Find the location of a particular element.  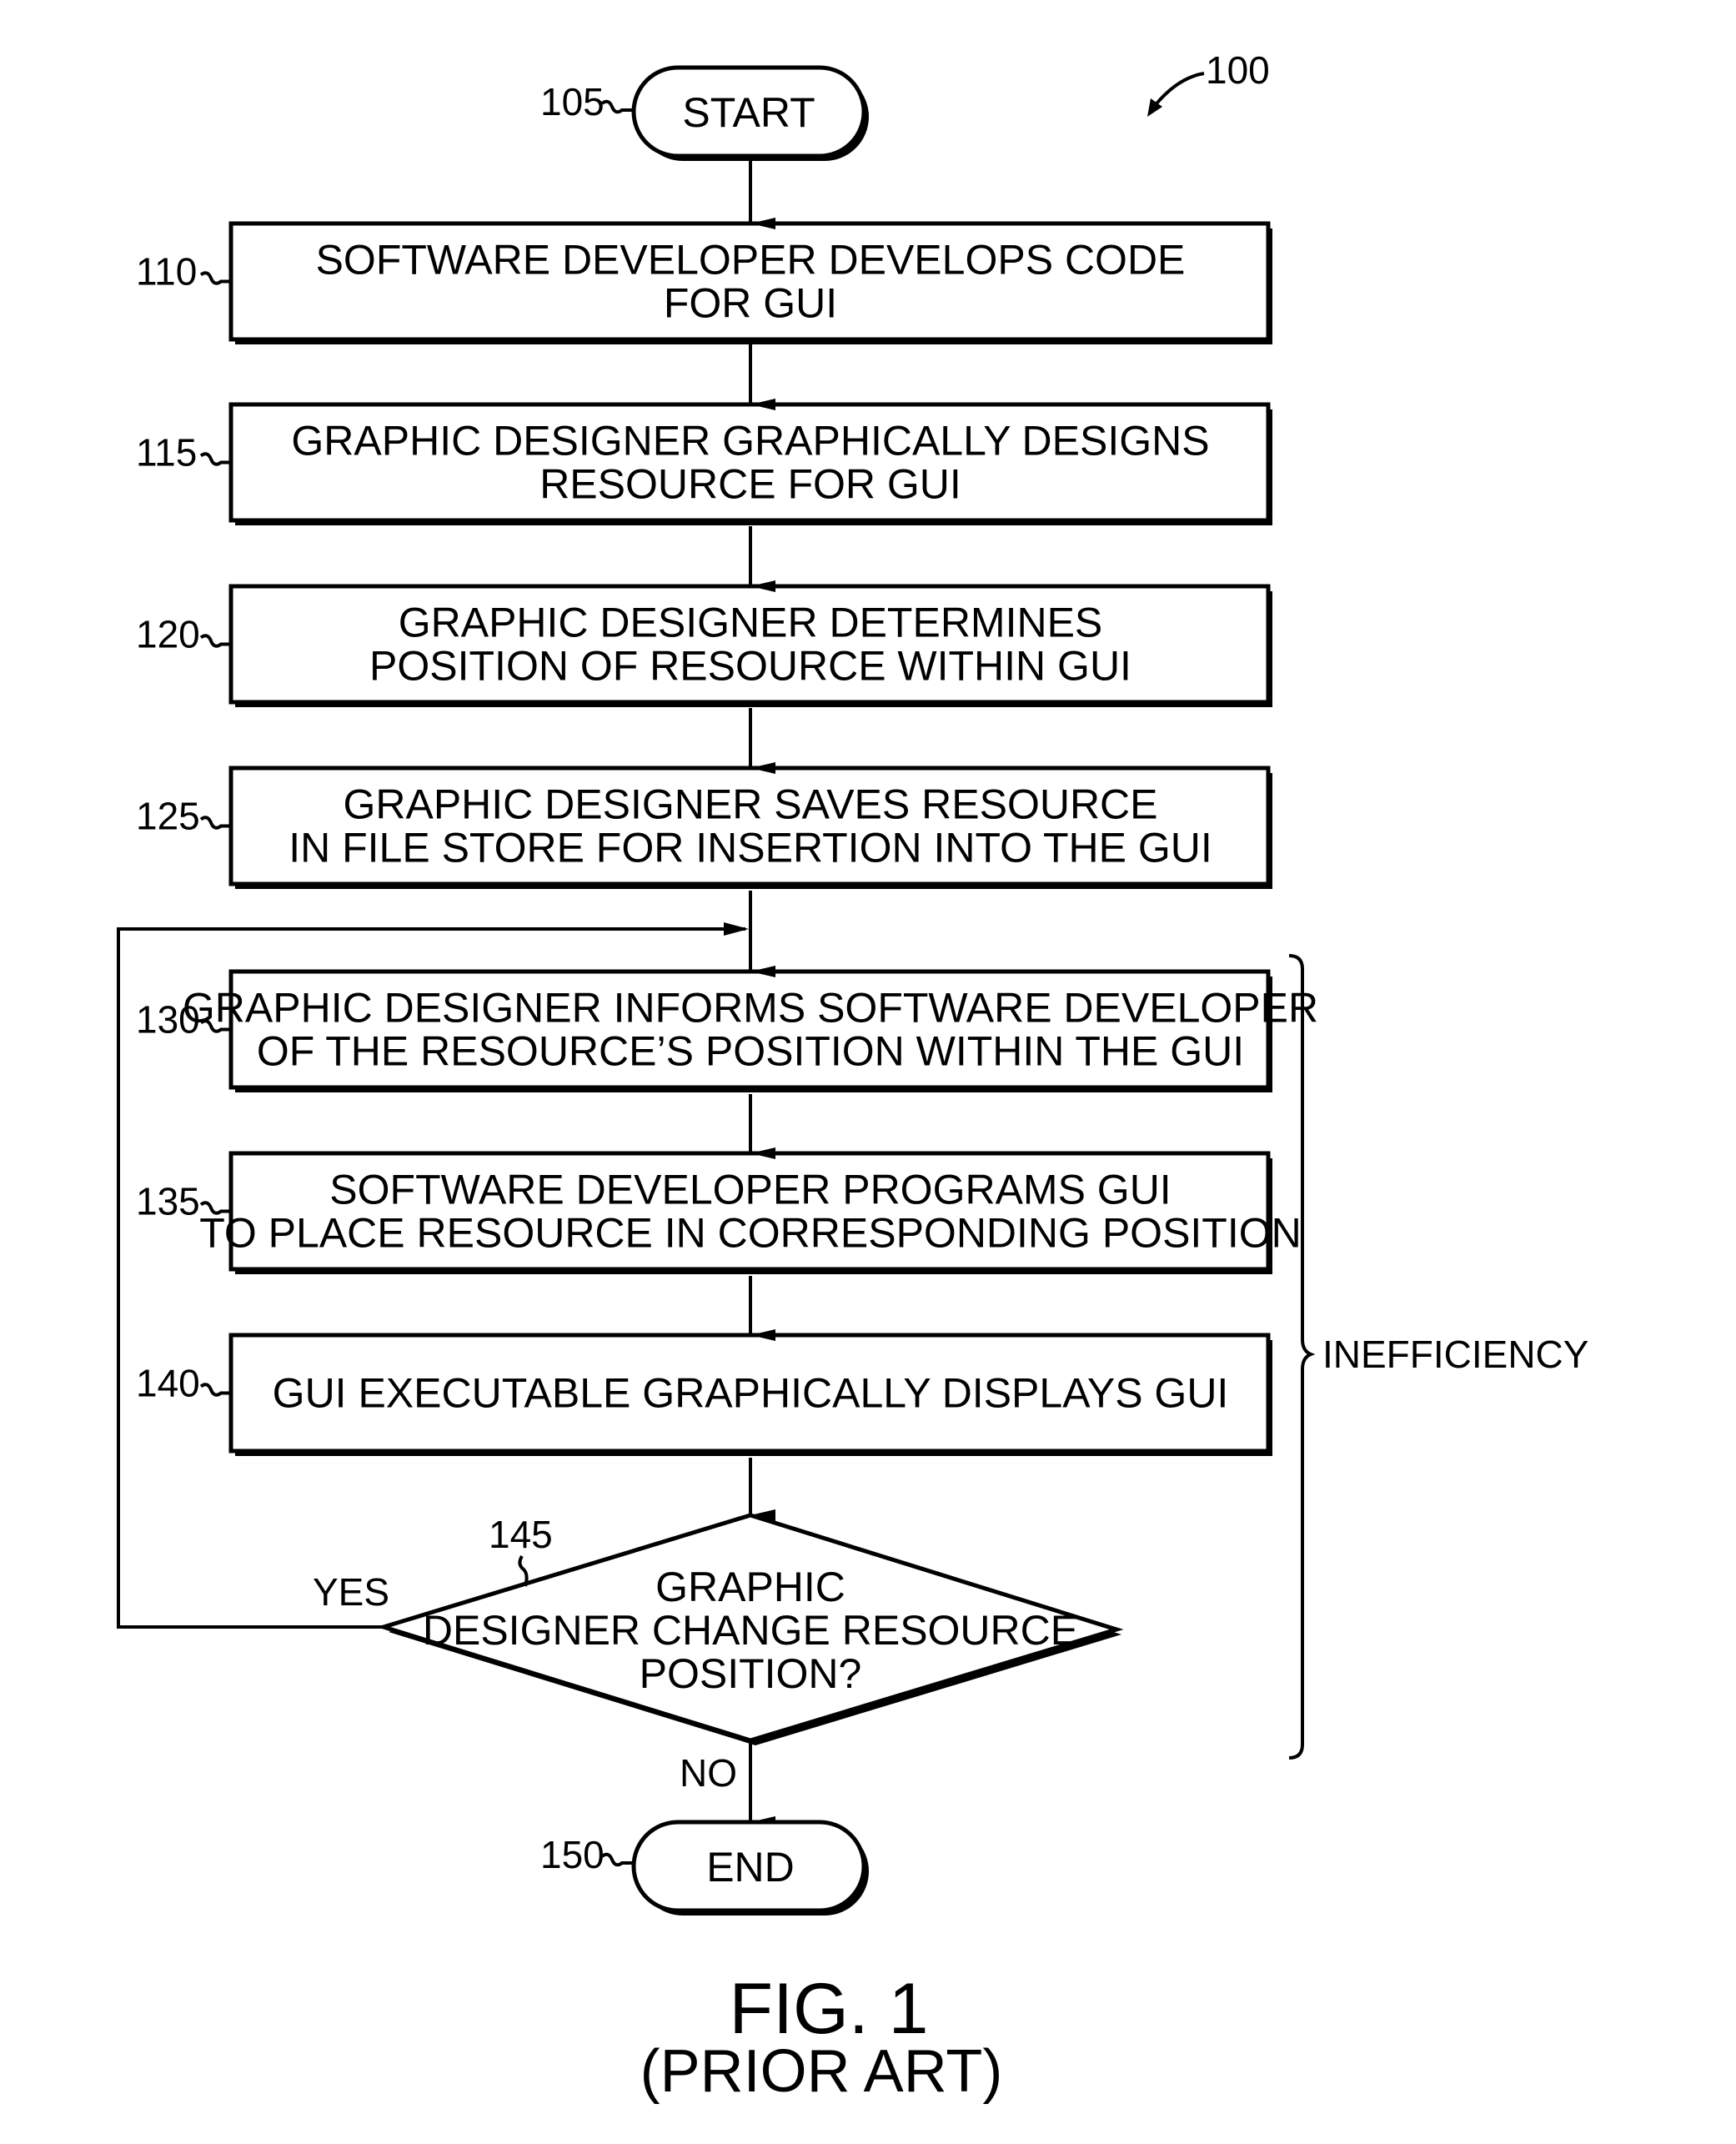

decision-line-2: DESIGNER CHANGE RESOURCE is located at coordinates (751, 1630).